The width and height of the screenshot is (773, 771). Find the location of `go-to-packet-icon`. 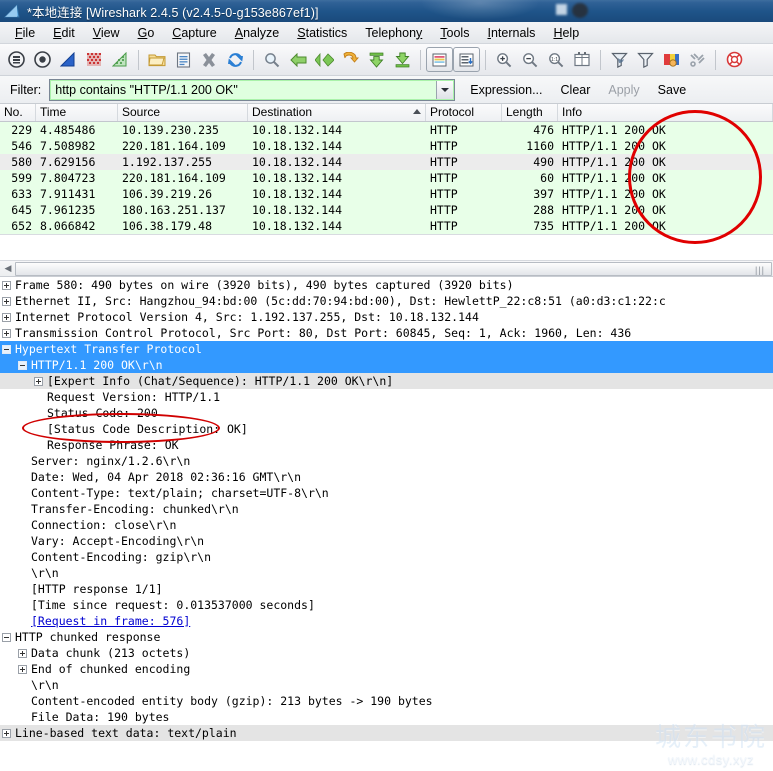

go-to-packet-icon is located at coordinates (350, 60).